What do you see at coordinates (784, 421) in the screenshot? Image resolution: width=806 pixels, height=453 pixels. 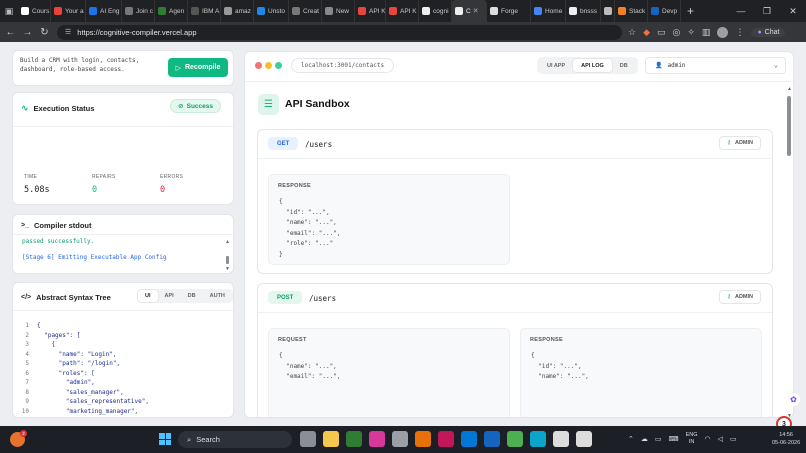 I see `floating-count-badge: 3` at bounding box center [784, 421].